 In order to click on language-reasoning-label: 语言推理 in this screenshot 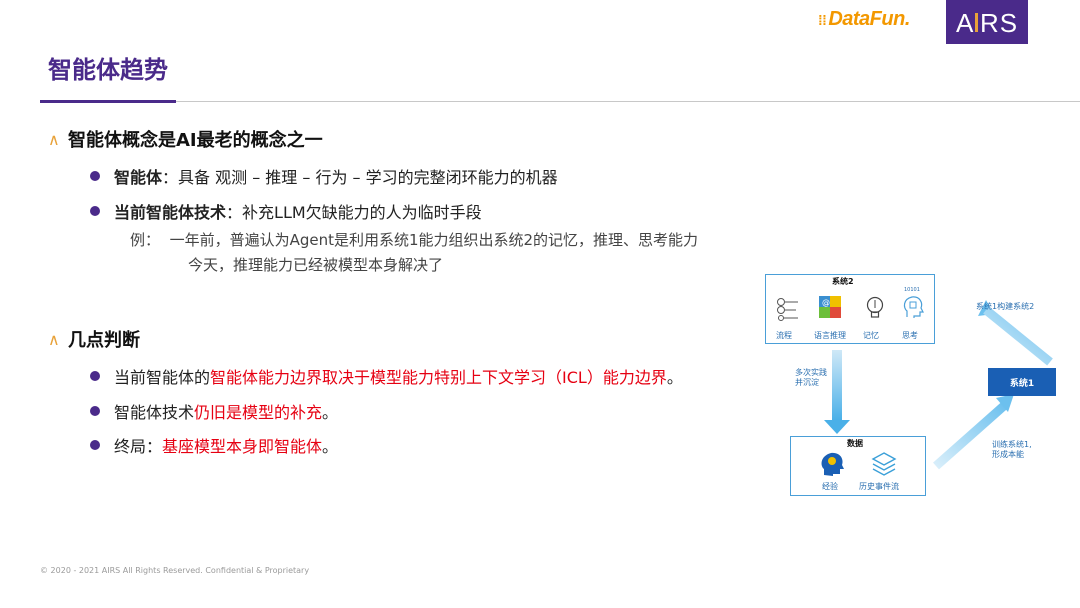, I will do `click(830, 335)`.